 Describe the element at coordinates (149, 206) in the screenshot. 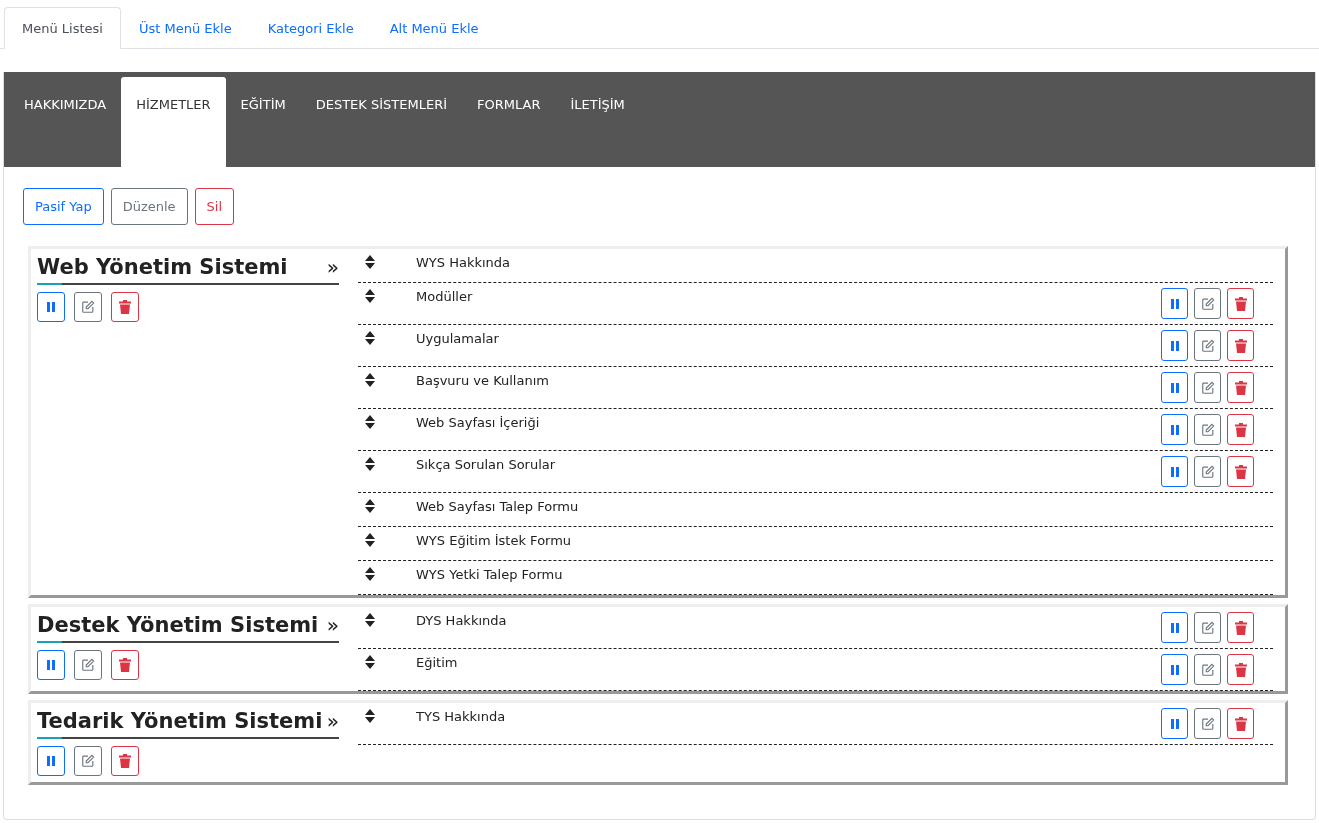

I see `edit-button: Düzenle` at that location.